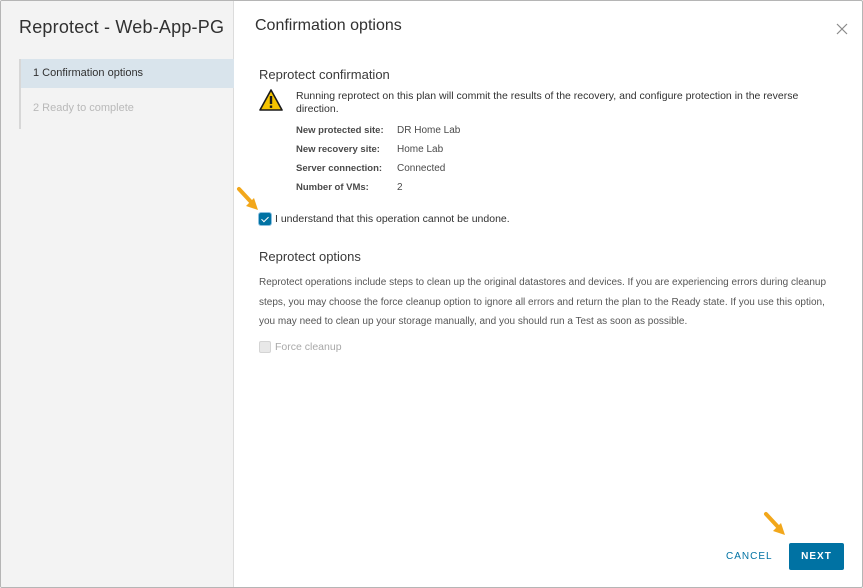 The width and height of the screenshot is (863, 588). Describe the element at coordinates (400, 187) in the screenshot. I see `detail-value: 2` at that location.